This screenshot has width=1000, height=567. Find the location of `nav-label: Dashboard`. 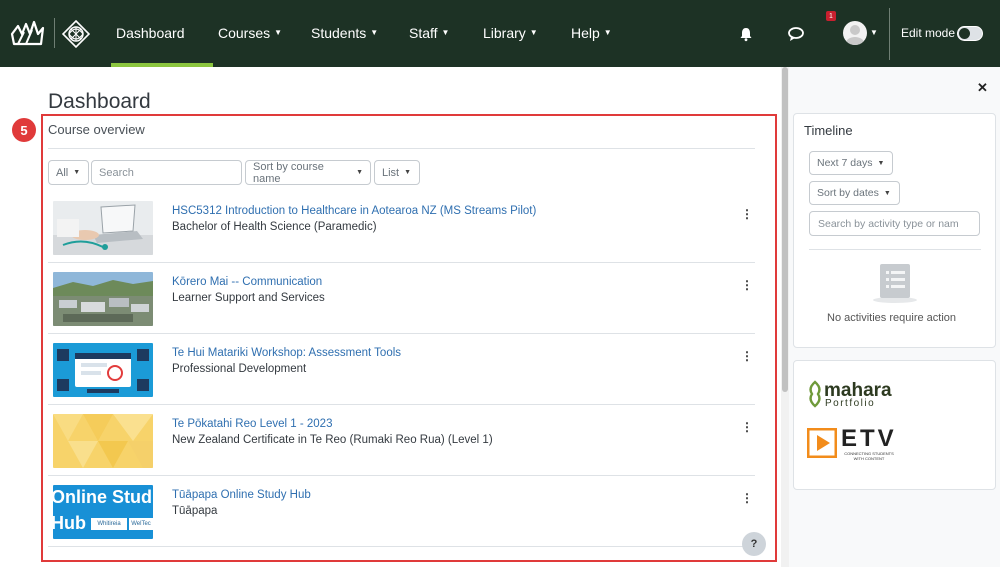

nav-label: Dashboard is located at coordinates (150, 33).